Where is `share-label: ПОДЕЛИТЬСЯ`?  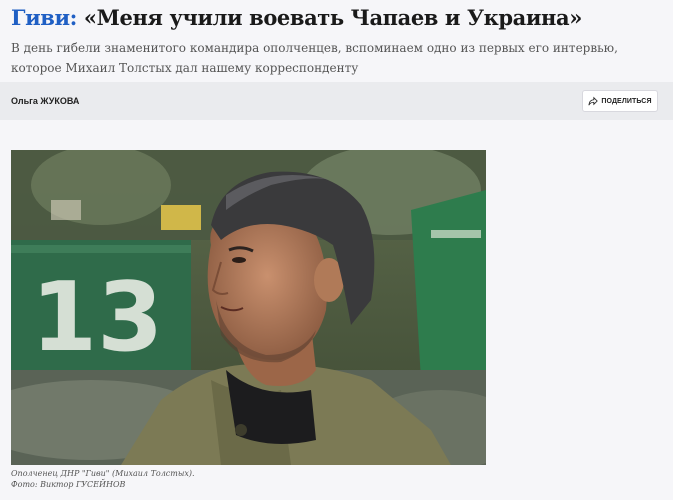
share-label: ПОДЕЛИТЬСЯ is located at coordinates (626, 101).